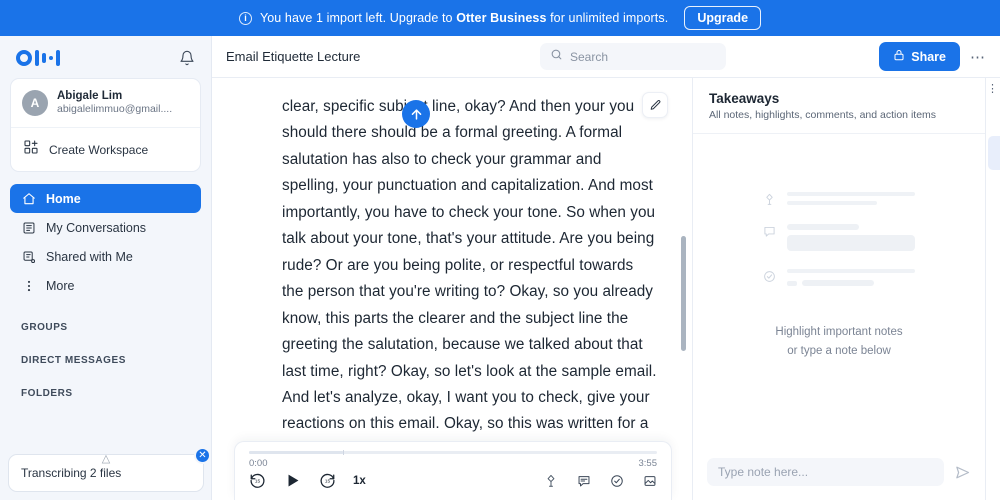 The height and width of the screenshot is (500, 1000). I want to click on player-controls: 15 15 1x, so click(453, 480).